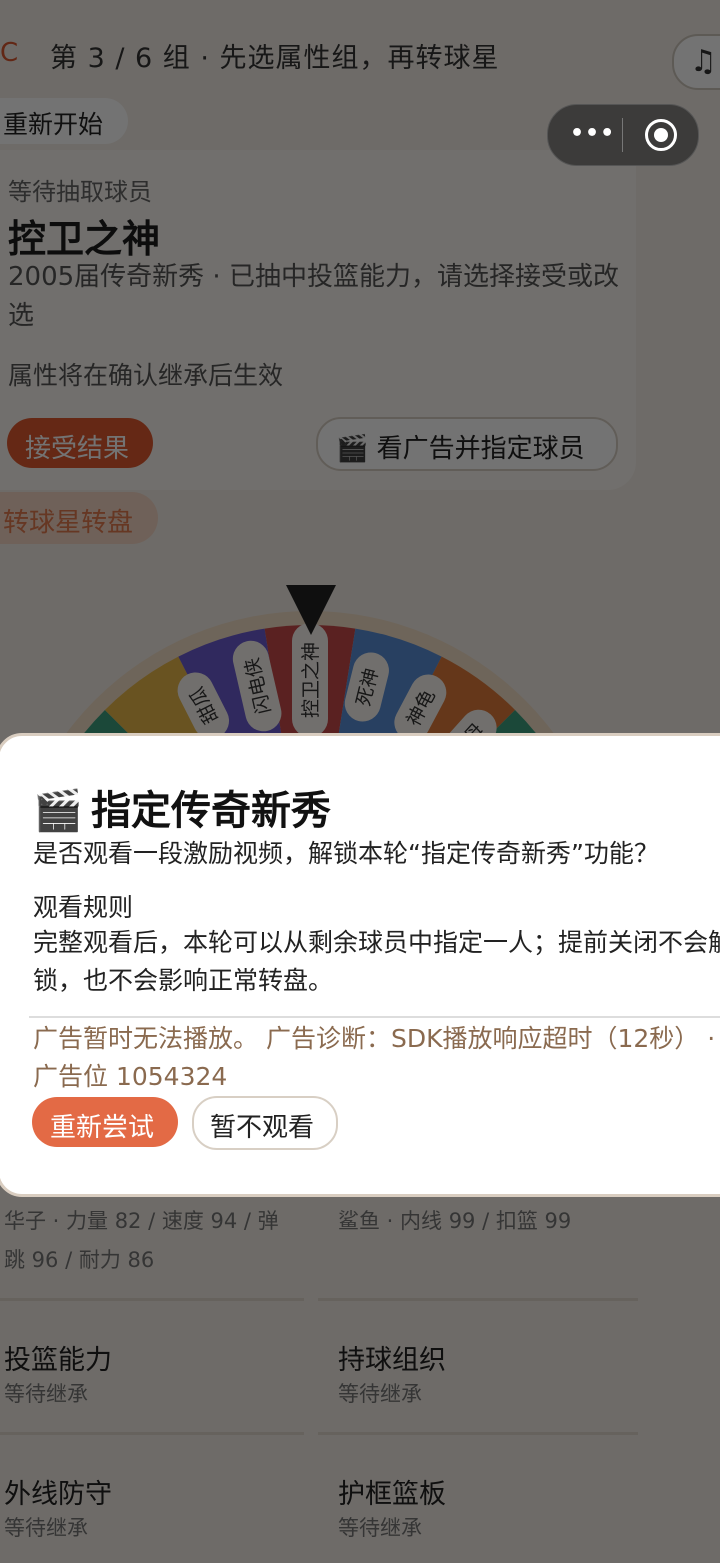 The image size is (720, 1563). I want to click on music-button: ♫, so click(696, 62).